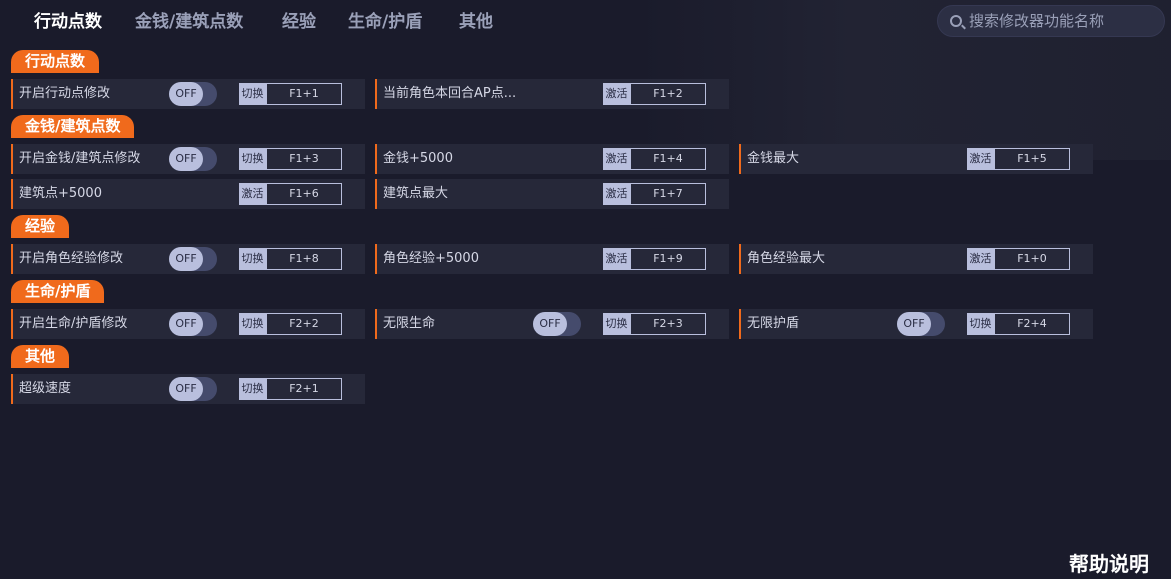 The image size is (1171, 579). What do you see at coordinates (1032, 159) in the screenshot?
I see `hotkey-field: F1+5` at bounding box center [1032, 159].